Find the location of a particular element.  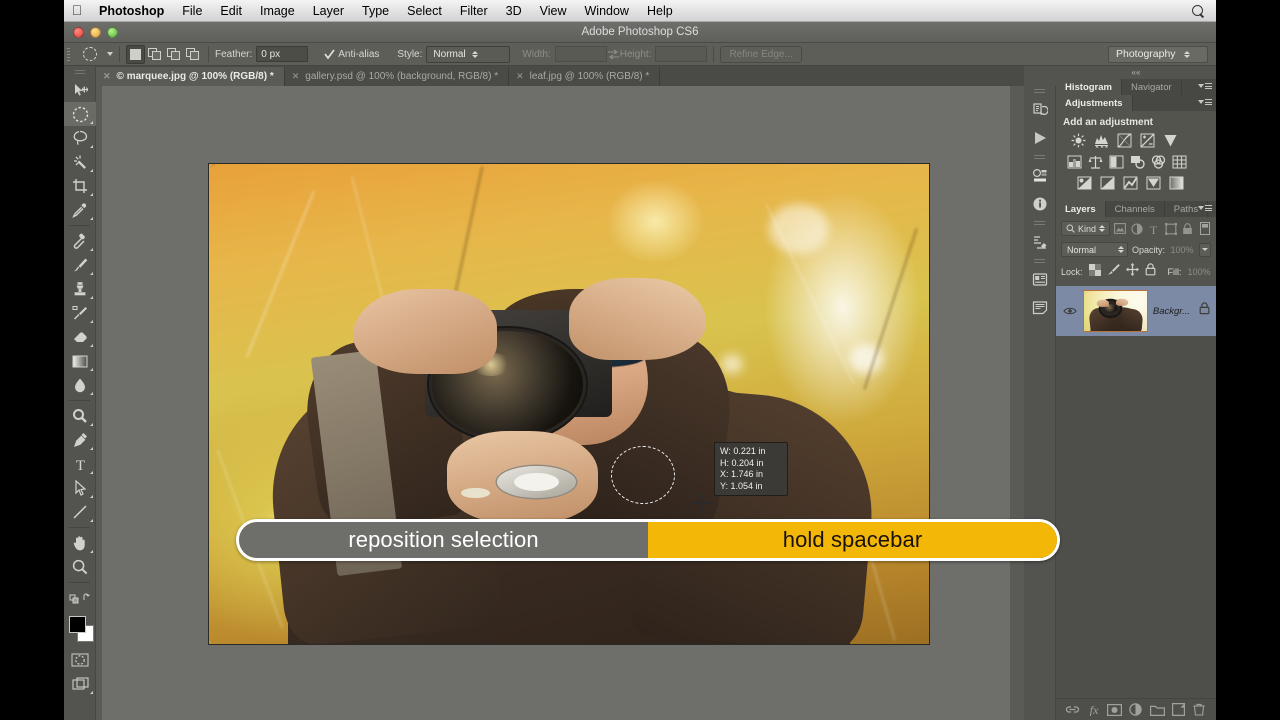

blend-mode-select: Normal is located at coordinates (1094, 249).